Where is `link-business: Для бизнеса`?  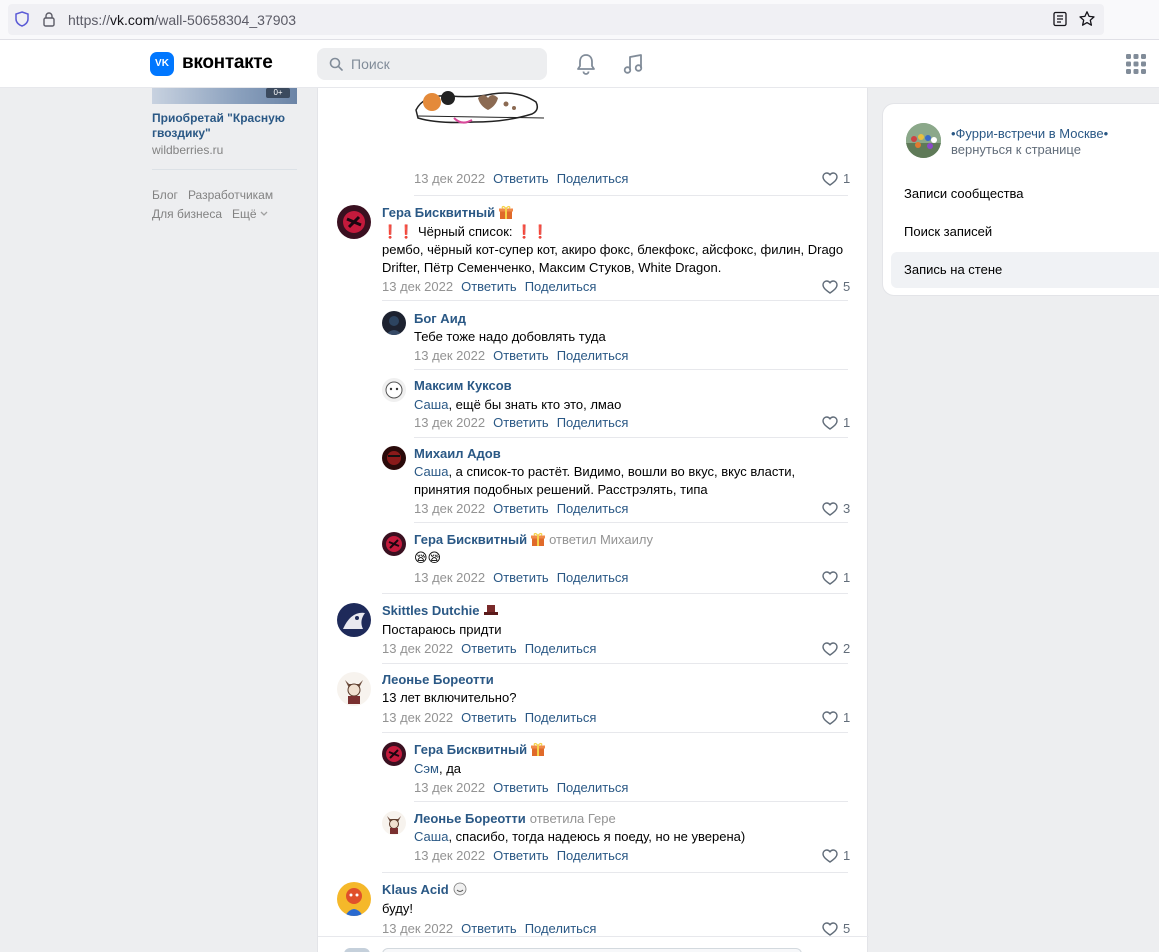
link-business: Для бизнеса is located at coordinates (187, 214).